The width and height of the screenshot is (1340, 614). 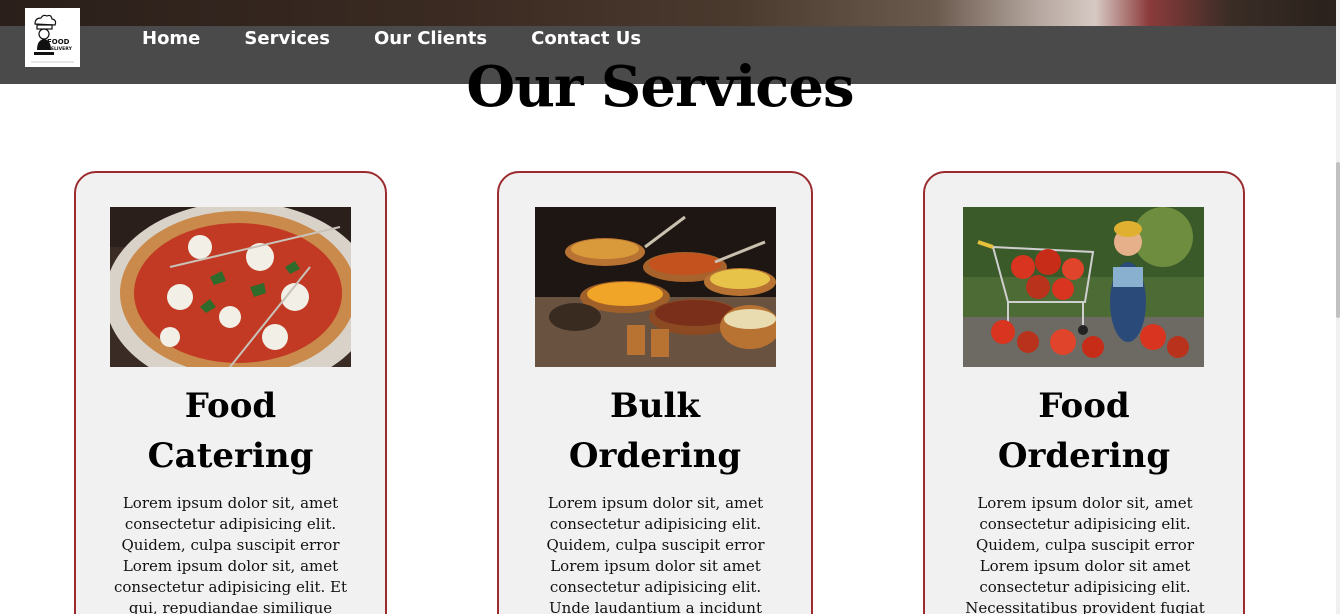 What do you see at coordinates (430, 39) in the screenshot?
I see `nav-our-clients: Our Clients` at bounding box center [430, 39].